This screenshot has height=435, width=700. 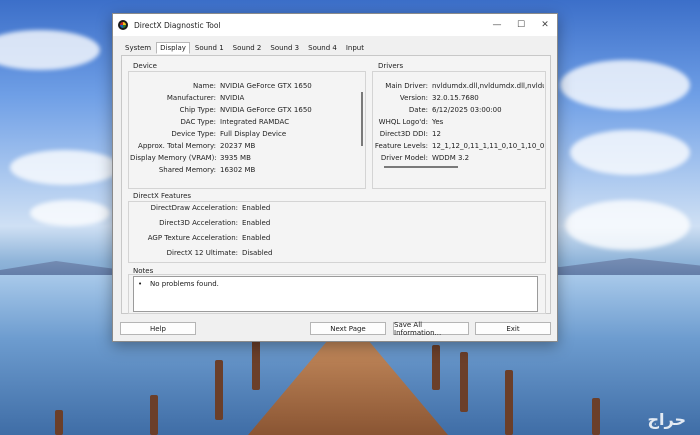 I want to click on device-label: Device Type:, so click(x=193, y=134).